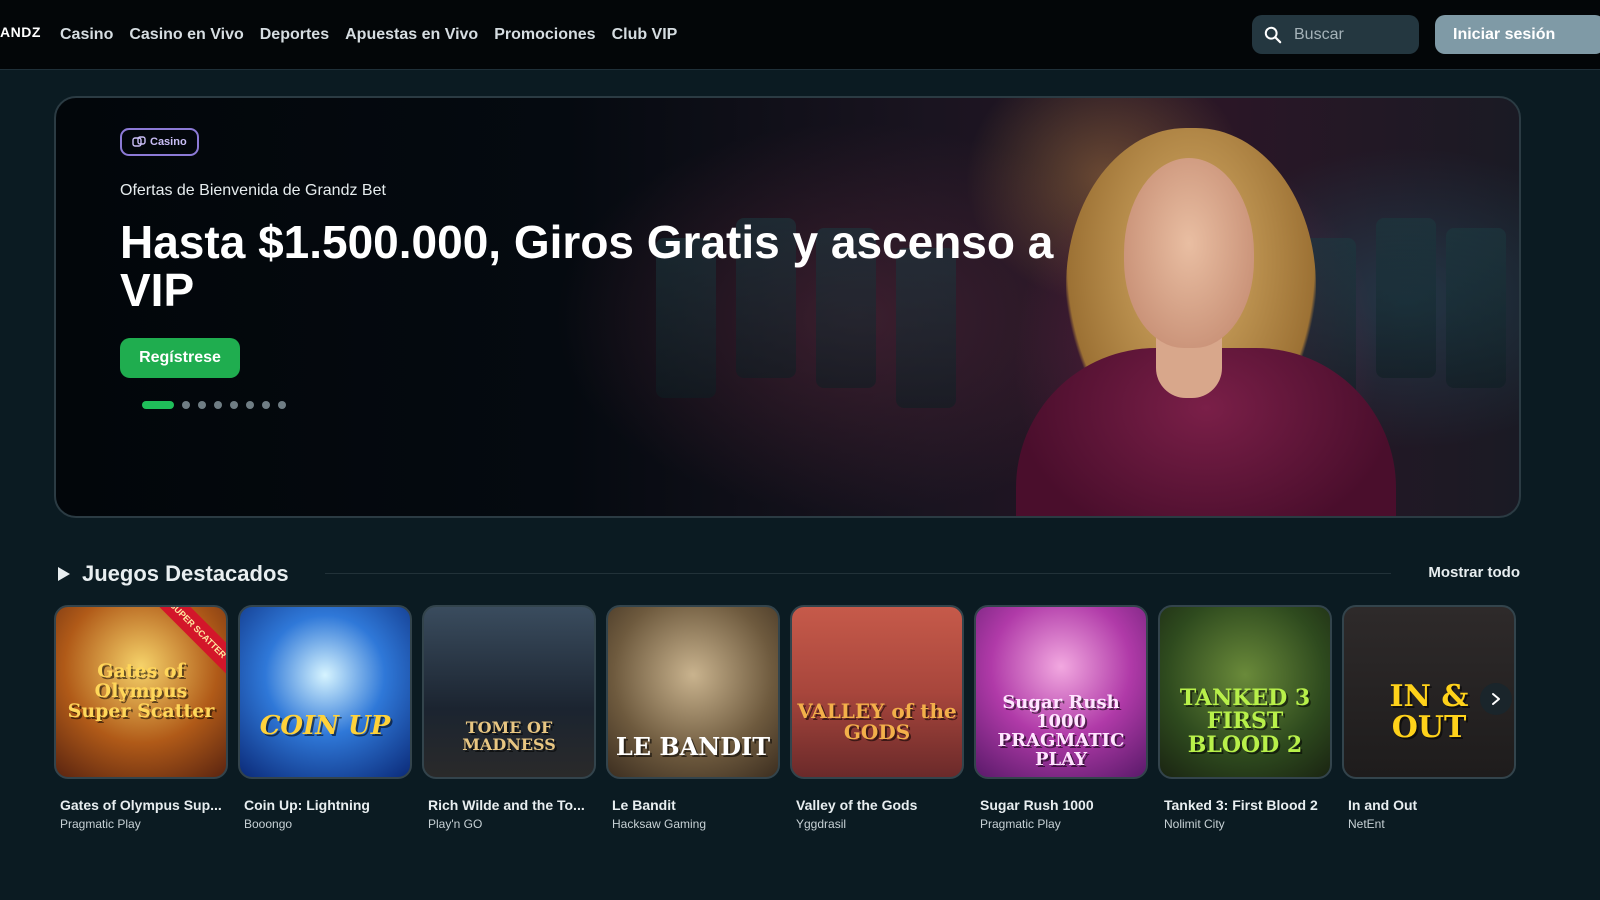 This screenshot has height=900, width=1600. Describe the element at coordinates (1241, 805) in the screenshot. I see `game-title: Tanked 3: First Blood 2` at that location.